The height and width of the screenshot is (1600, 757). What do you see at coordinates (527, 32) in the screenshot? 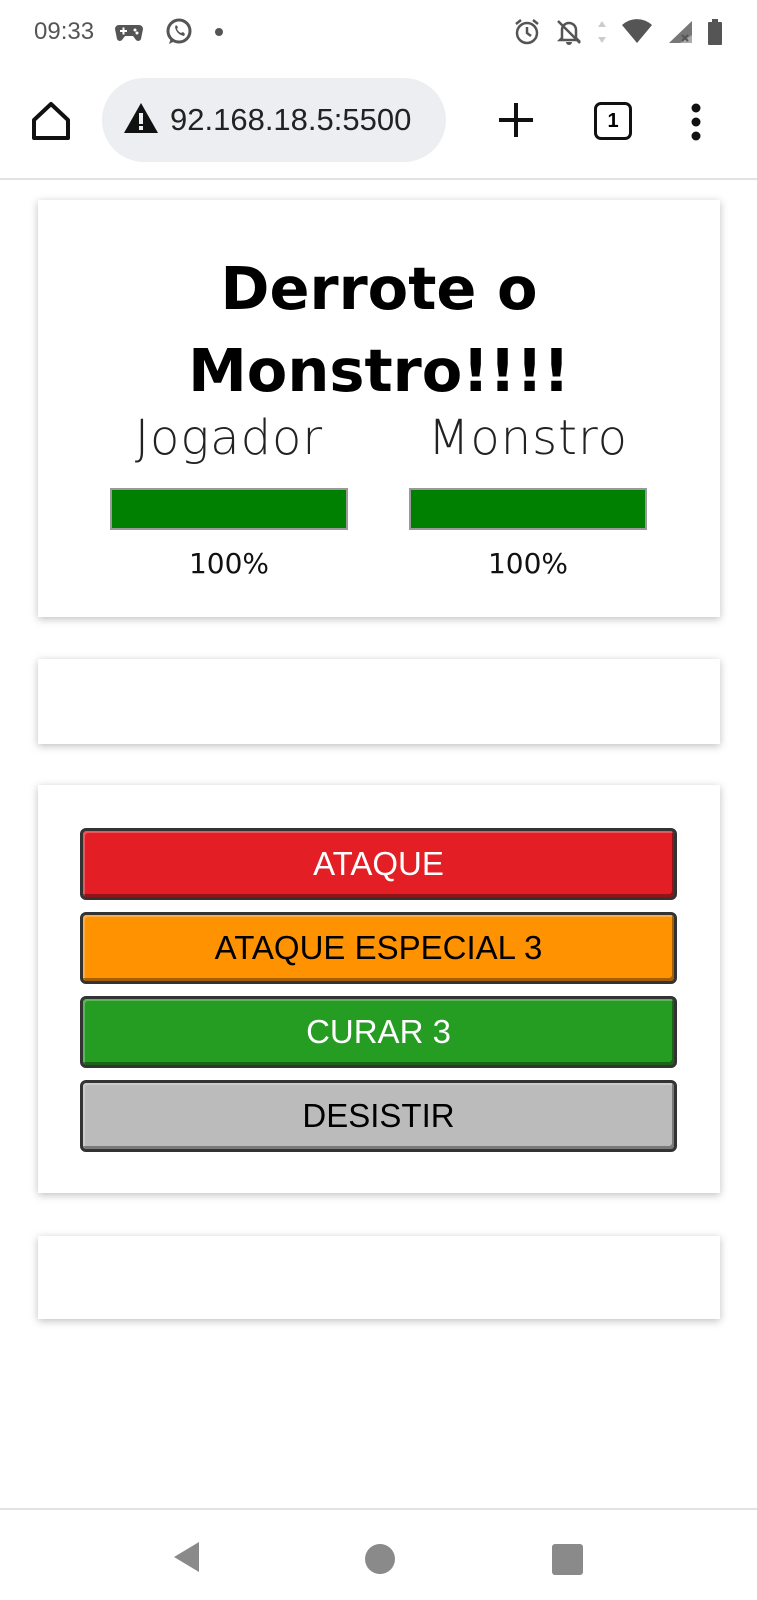
I see `alarm-icon` at bounding box center [527, 32].